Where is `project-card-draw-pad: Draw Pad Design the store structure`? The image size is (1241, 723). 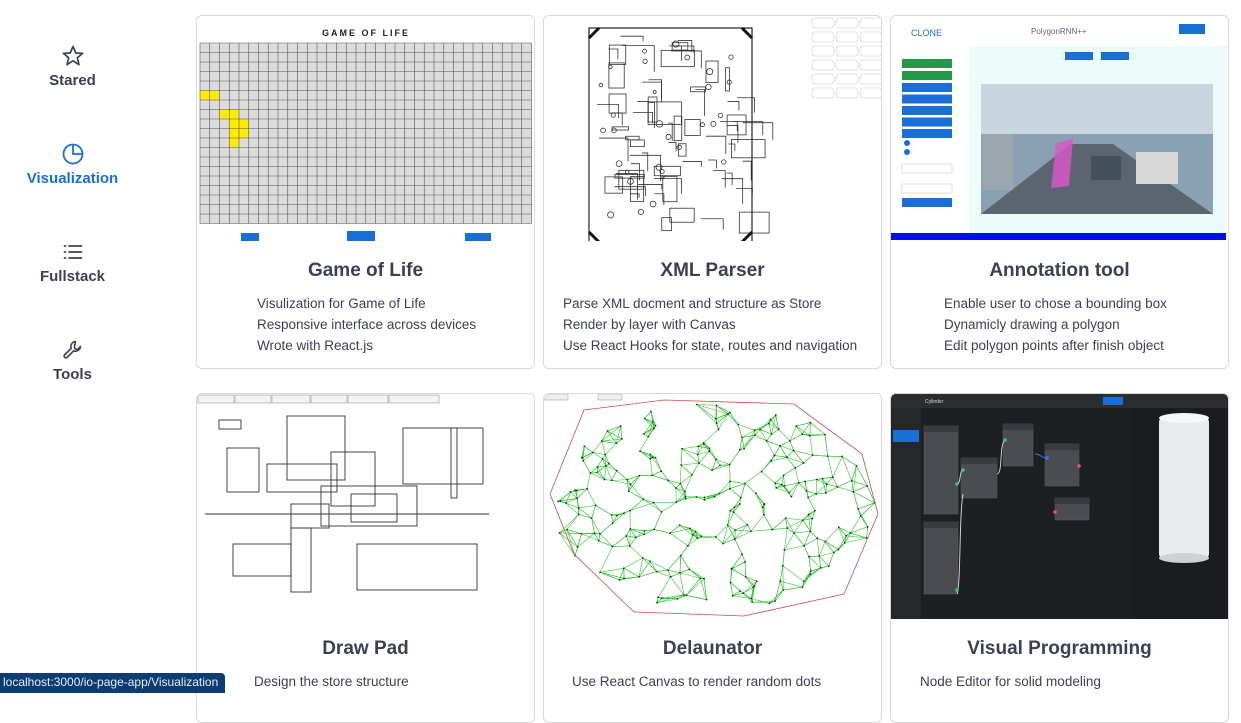 project-card-draw-pad: Draw Pad Design the store structure is located at coordinates (365, 558).